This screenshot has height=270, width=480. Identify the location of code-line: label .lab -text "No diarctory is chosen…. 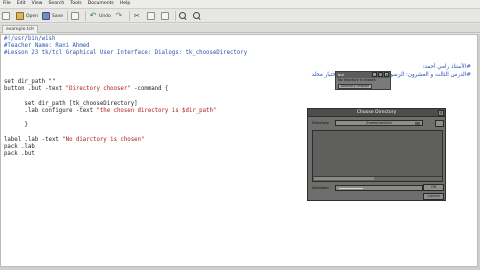
(125, 140).